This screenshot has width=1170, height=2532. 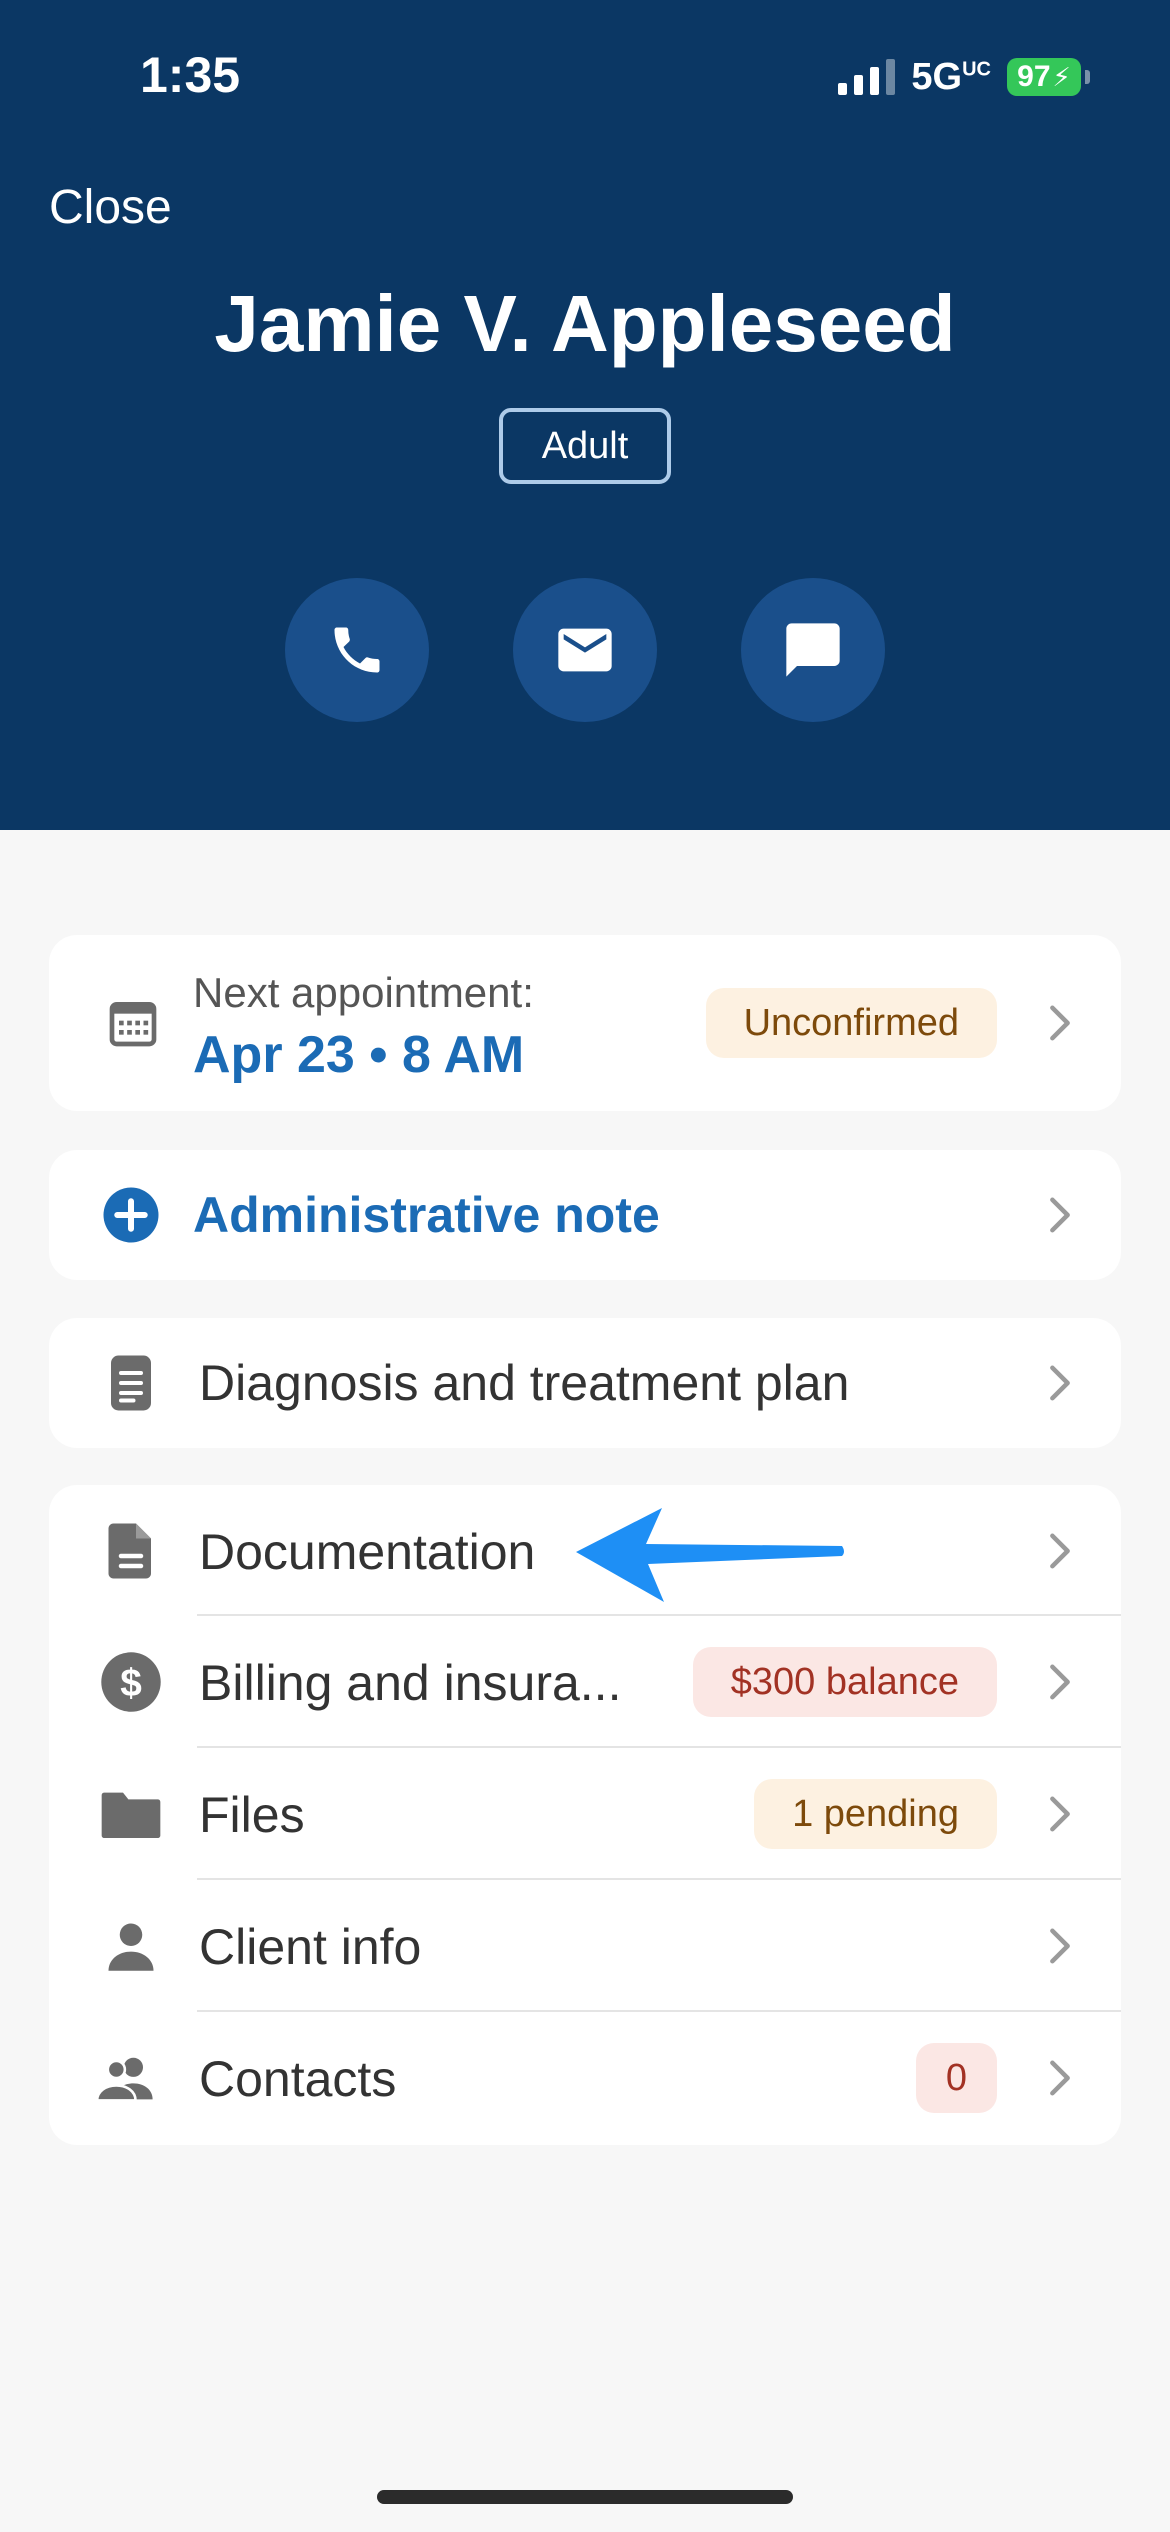 What do you see at coordinates (367, 1552) in the screenshot?
I see `menu-item-label: Documentation` at bounding box center [367, 1552].